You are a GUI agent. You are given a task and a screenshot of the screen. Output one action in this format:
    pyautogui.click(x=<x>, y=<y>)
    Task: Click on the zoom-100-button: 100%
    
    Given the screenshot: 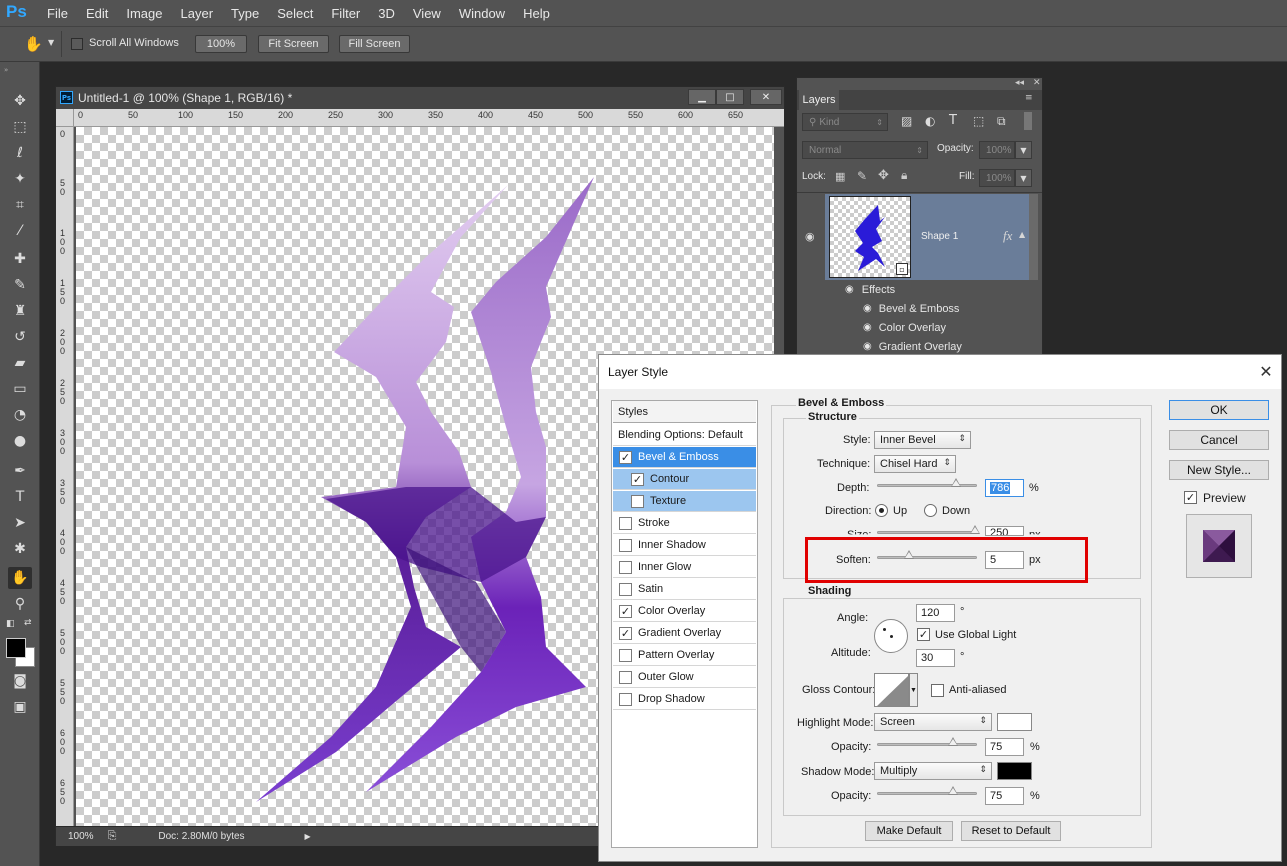 What is the action you would take?
    pyautogui.click(x=221, y=44)
    